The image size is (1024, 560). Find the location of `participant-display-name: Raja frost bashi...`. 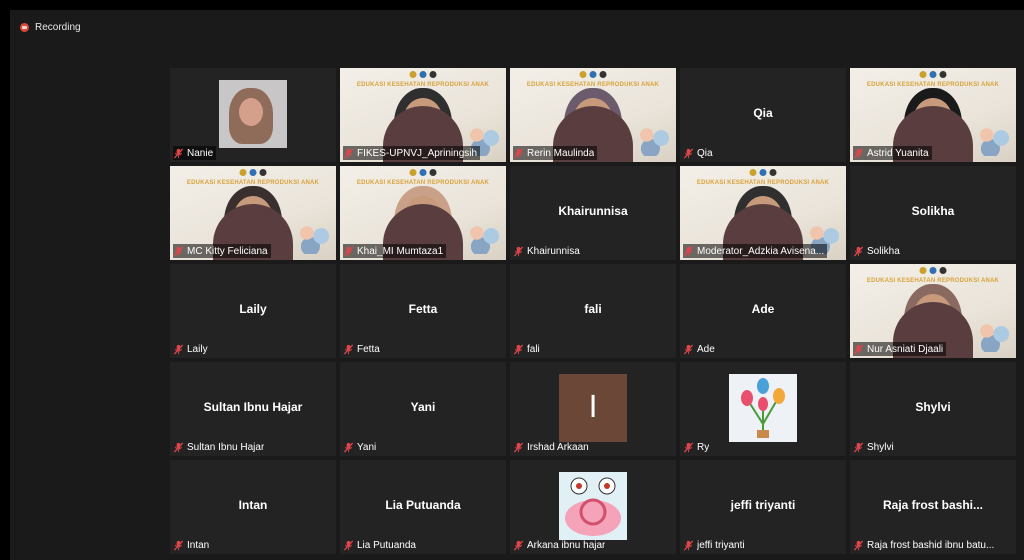

participant-display-name: Raja frost bashi... is located at coordinates (933, 505).